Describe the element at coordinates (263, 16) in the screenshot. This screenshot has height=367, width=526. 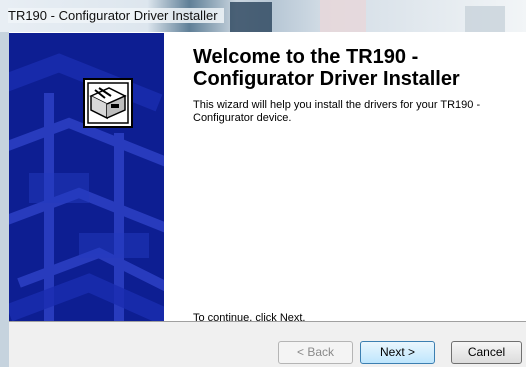
I see `title-bar: TR190 - Configurator Driver Installer` at that location.